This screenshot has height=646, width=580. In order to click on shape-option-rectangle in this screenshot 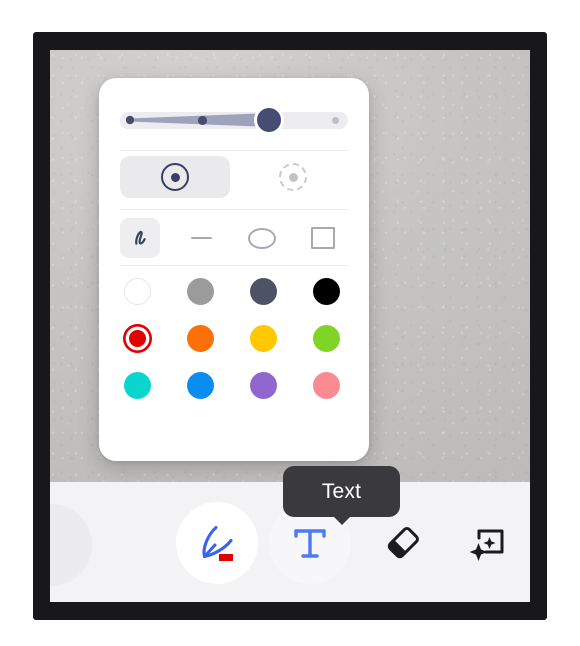, I will do `click(323, 238)`.